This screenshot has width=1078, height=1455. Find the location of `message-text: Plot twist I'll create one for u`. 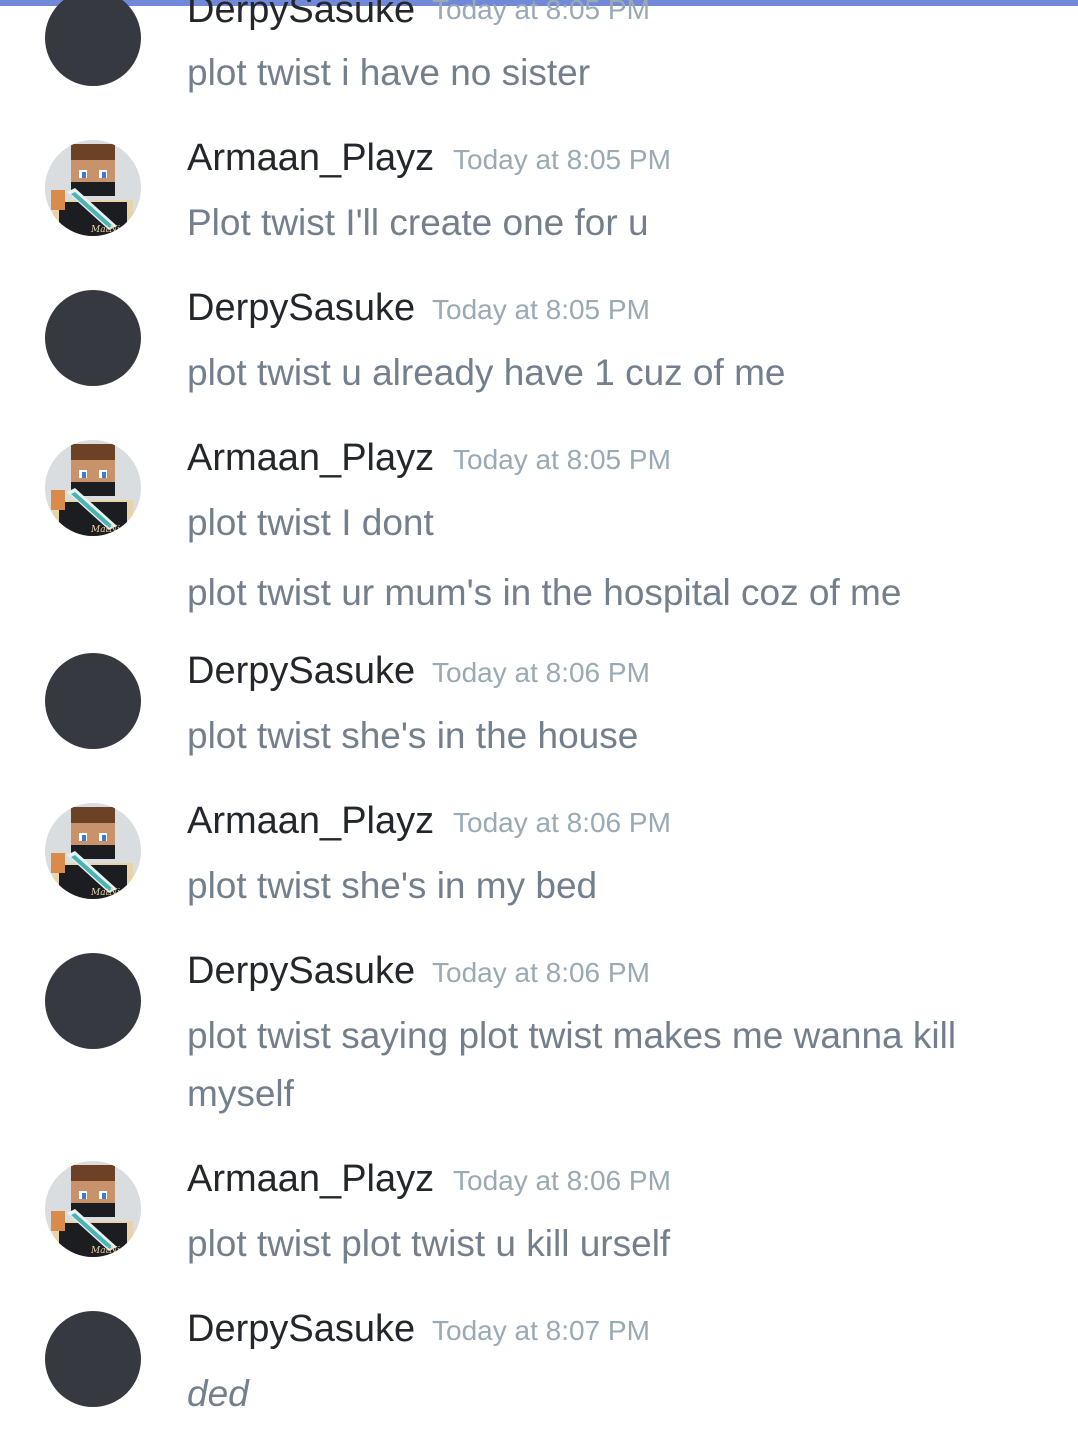

message-text: Plot twist I'll create one for u is located at coordinates (418, 222).